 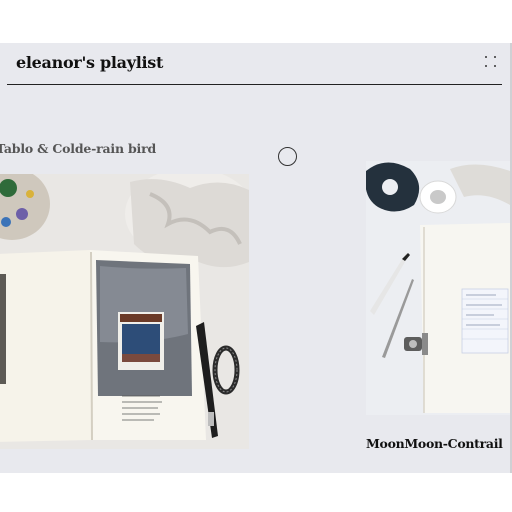 I want to click on track-caption-2: MoonMoon-Contrail, so click(x=434, y=443).